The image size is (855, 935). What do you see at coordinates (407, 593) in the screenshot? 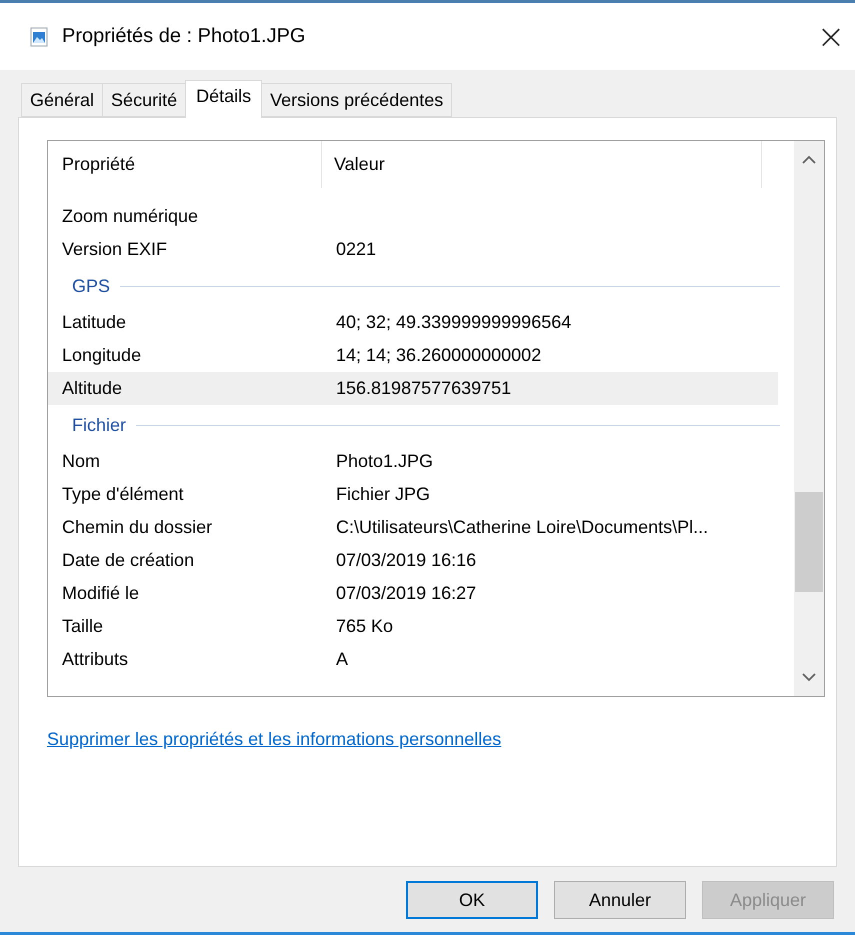
I see `property-value: 07/03/2019 16:27` at bounding box center [407, 593].